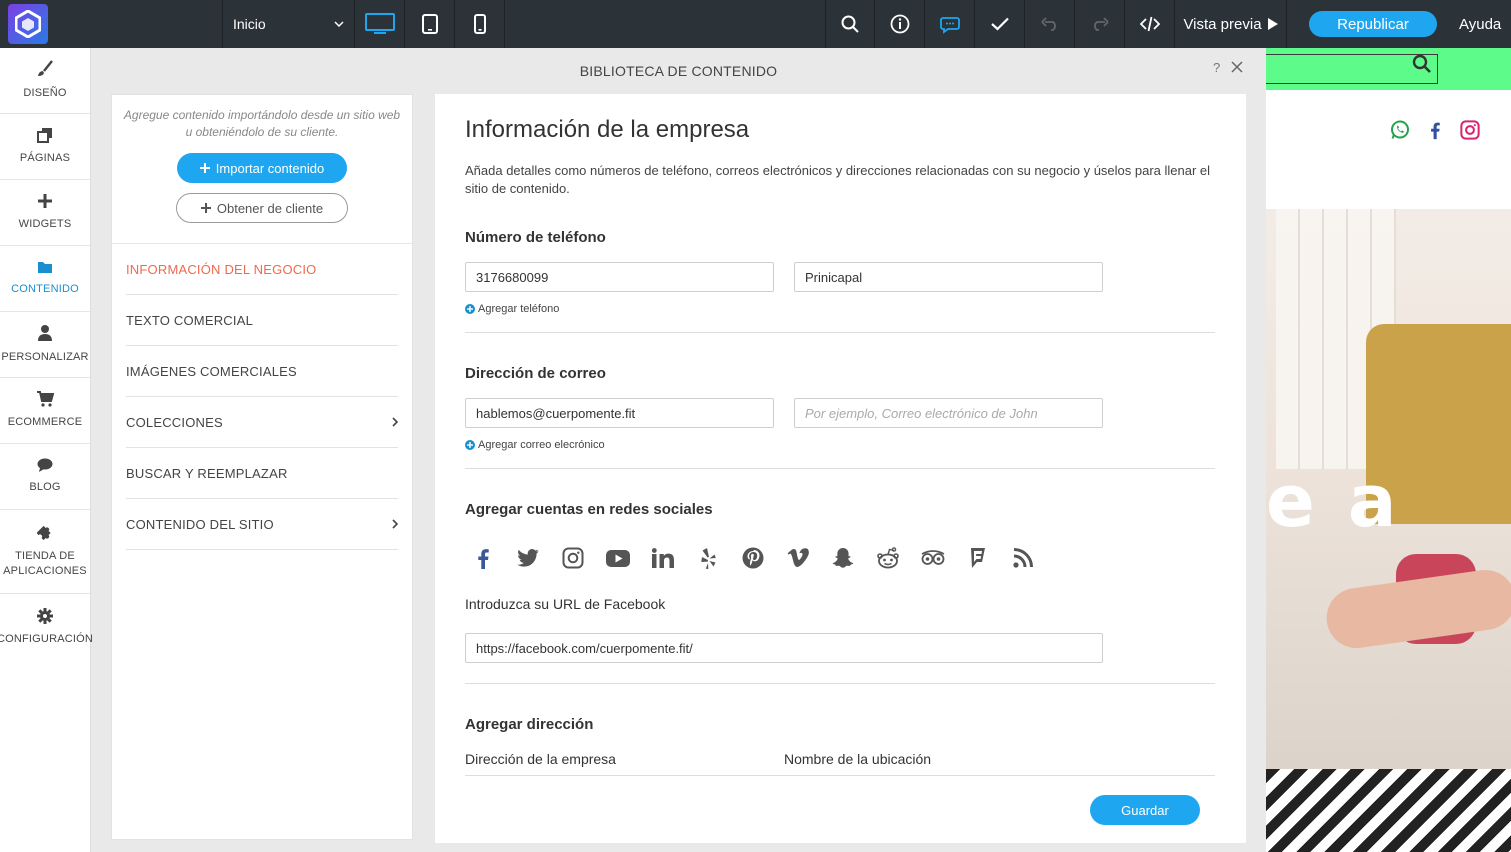 This screenshot has width=1511, height=852. Describe the element at coordinates (270, 168) in the screenshot. I see `import-content-label: Importar contenido` at that location.